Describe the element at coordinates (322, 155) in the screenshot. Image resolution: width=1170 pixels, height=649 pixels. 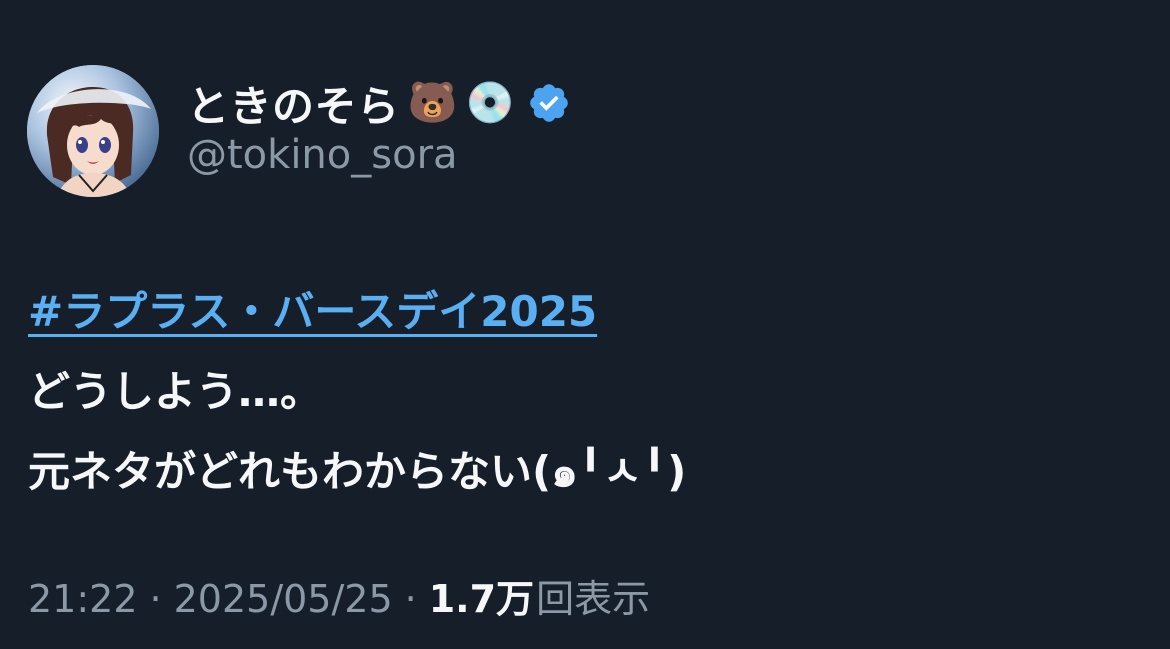
I see `author-handle: @tokino_sora` at that location.